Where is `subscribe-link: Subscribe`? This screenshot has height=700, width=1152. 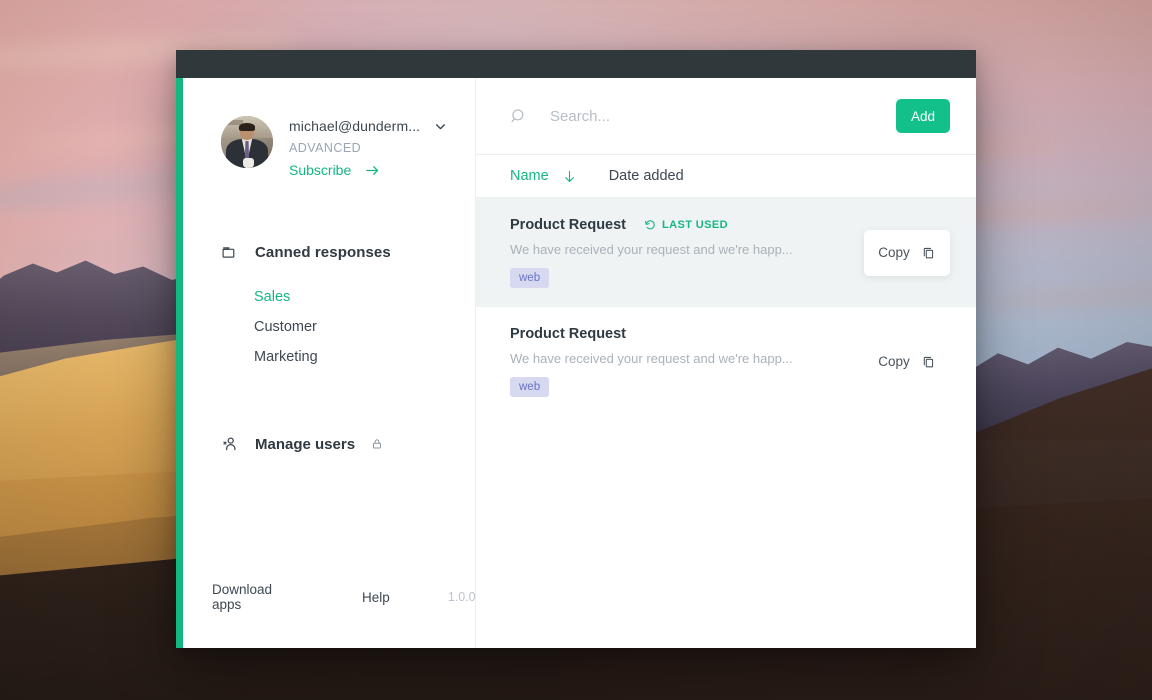 subscribe-link: Subscribe is located at coordinates (320, 170).